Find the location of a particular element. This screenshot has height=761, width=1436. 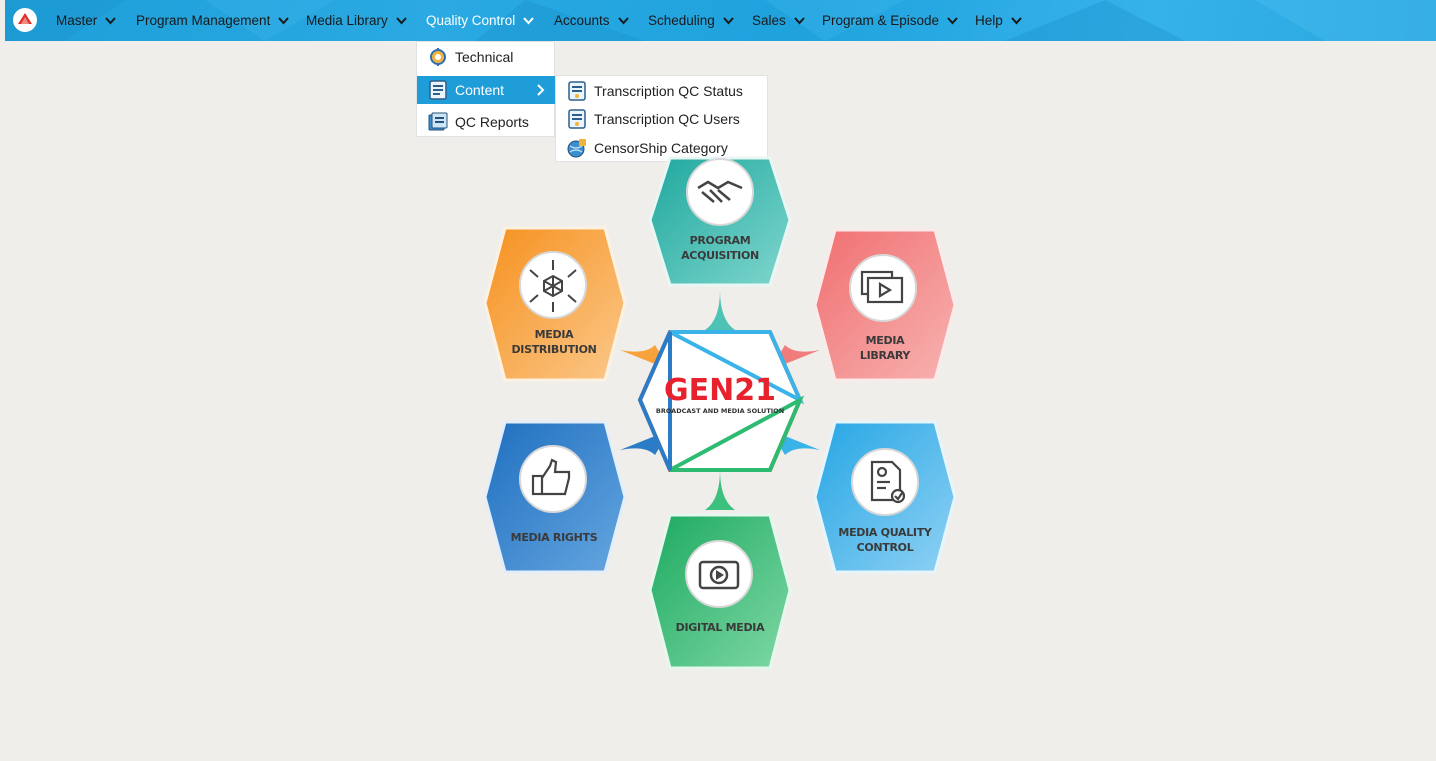

nav-item-quality-control: Quality Control is located at coordinates (480, 20).